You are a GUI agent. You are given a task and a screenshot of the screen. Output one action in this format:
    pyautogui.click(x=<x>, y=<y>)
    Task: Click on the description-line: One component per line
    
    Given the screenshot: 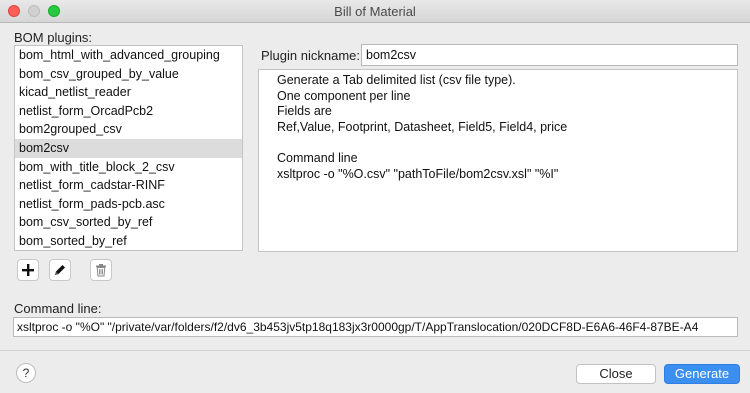 What is the action you would take?
    pyautogui.click(x=344, y=95)
    